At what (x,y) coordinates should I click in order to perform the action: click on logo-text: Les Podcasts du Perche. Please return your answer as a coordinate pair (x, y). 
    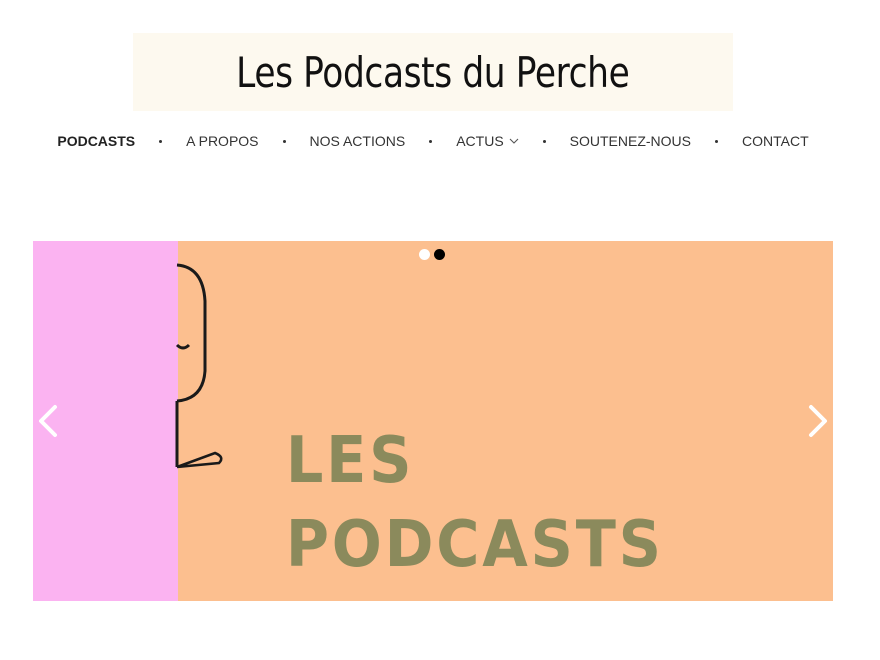
    Looking at the image, I should click on (433, 72).